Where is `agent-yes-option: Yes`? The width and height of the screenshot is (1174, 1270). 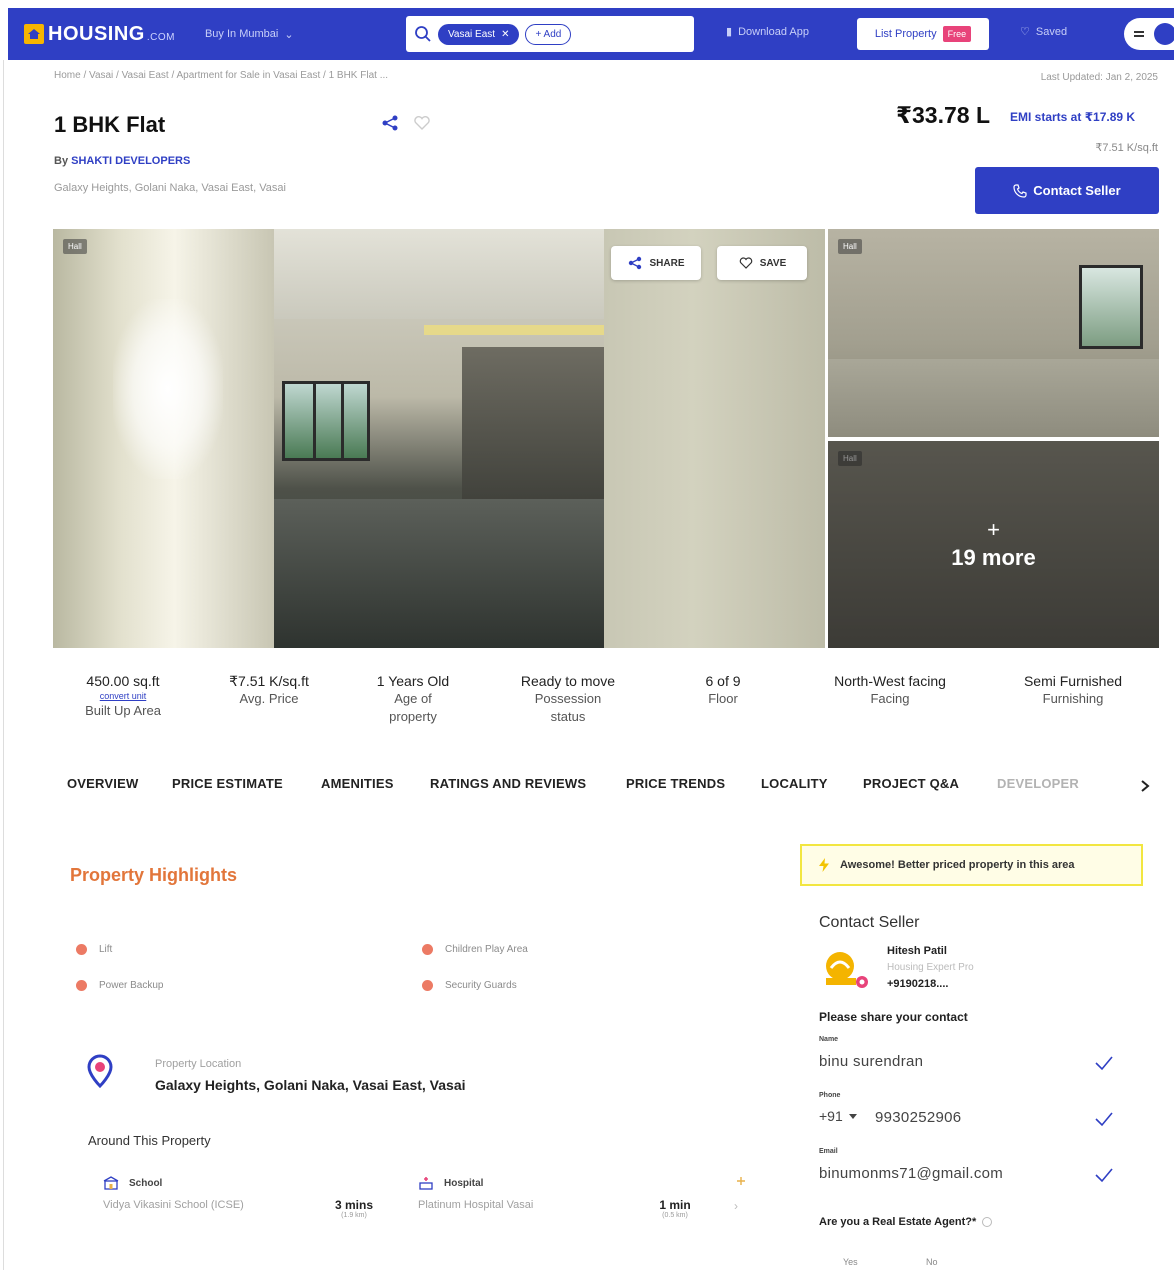 agent-yes-option: Yes is located at coordinates (850, 1262).